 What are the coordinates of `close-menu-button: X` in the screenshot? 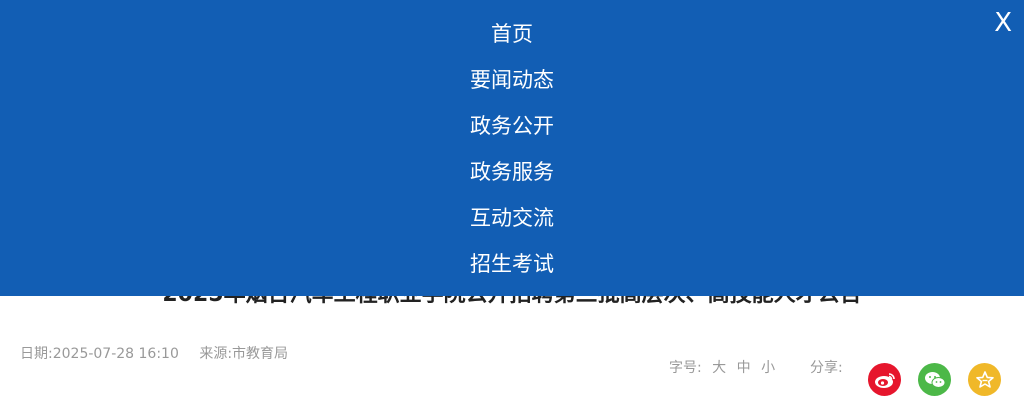 It's located at (1003, 23).